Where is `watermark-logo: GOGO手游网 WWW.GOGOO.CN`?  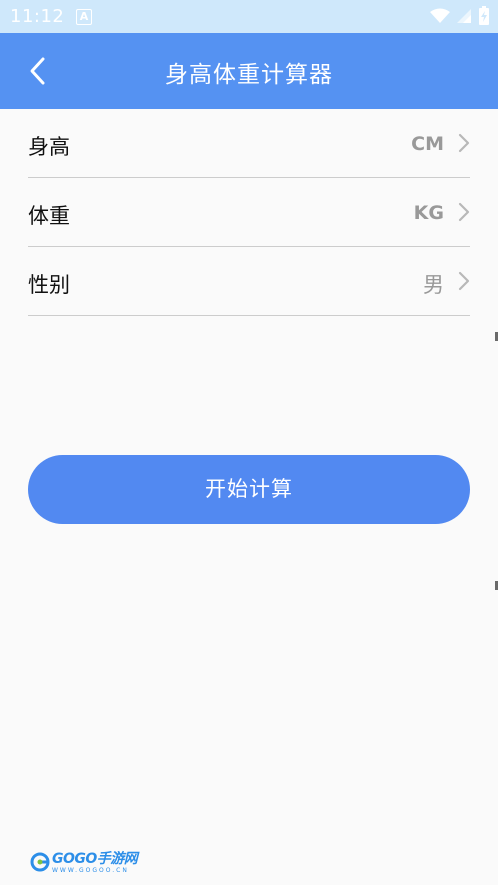
watermark-logo: GOGO手游网 WWW.GOGOO.CN is located at coordinates (84, 863).